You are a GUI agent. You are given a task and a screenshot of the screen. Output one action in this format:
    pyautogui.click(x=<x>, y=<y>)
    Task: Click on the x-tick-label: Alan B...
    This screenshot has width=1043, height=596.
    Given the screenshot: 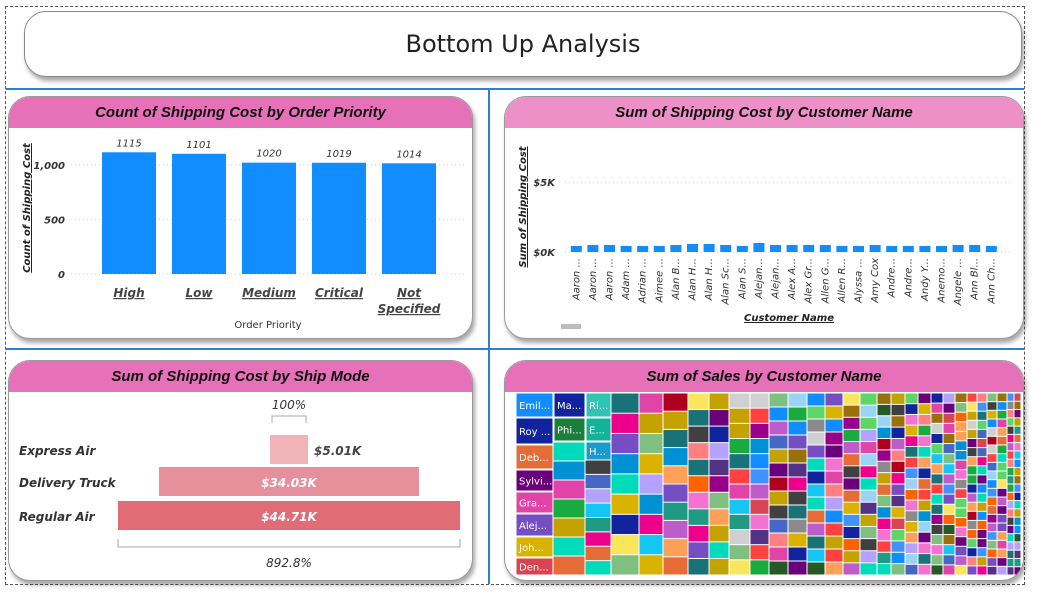 What is the action you would take?
    pyautogui.click(x=676, y=279)
    